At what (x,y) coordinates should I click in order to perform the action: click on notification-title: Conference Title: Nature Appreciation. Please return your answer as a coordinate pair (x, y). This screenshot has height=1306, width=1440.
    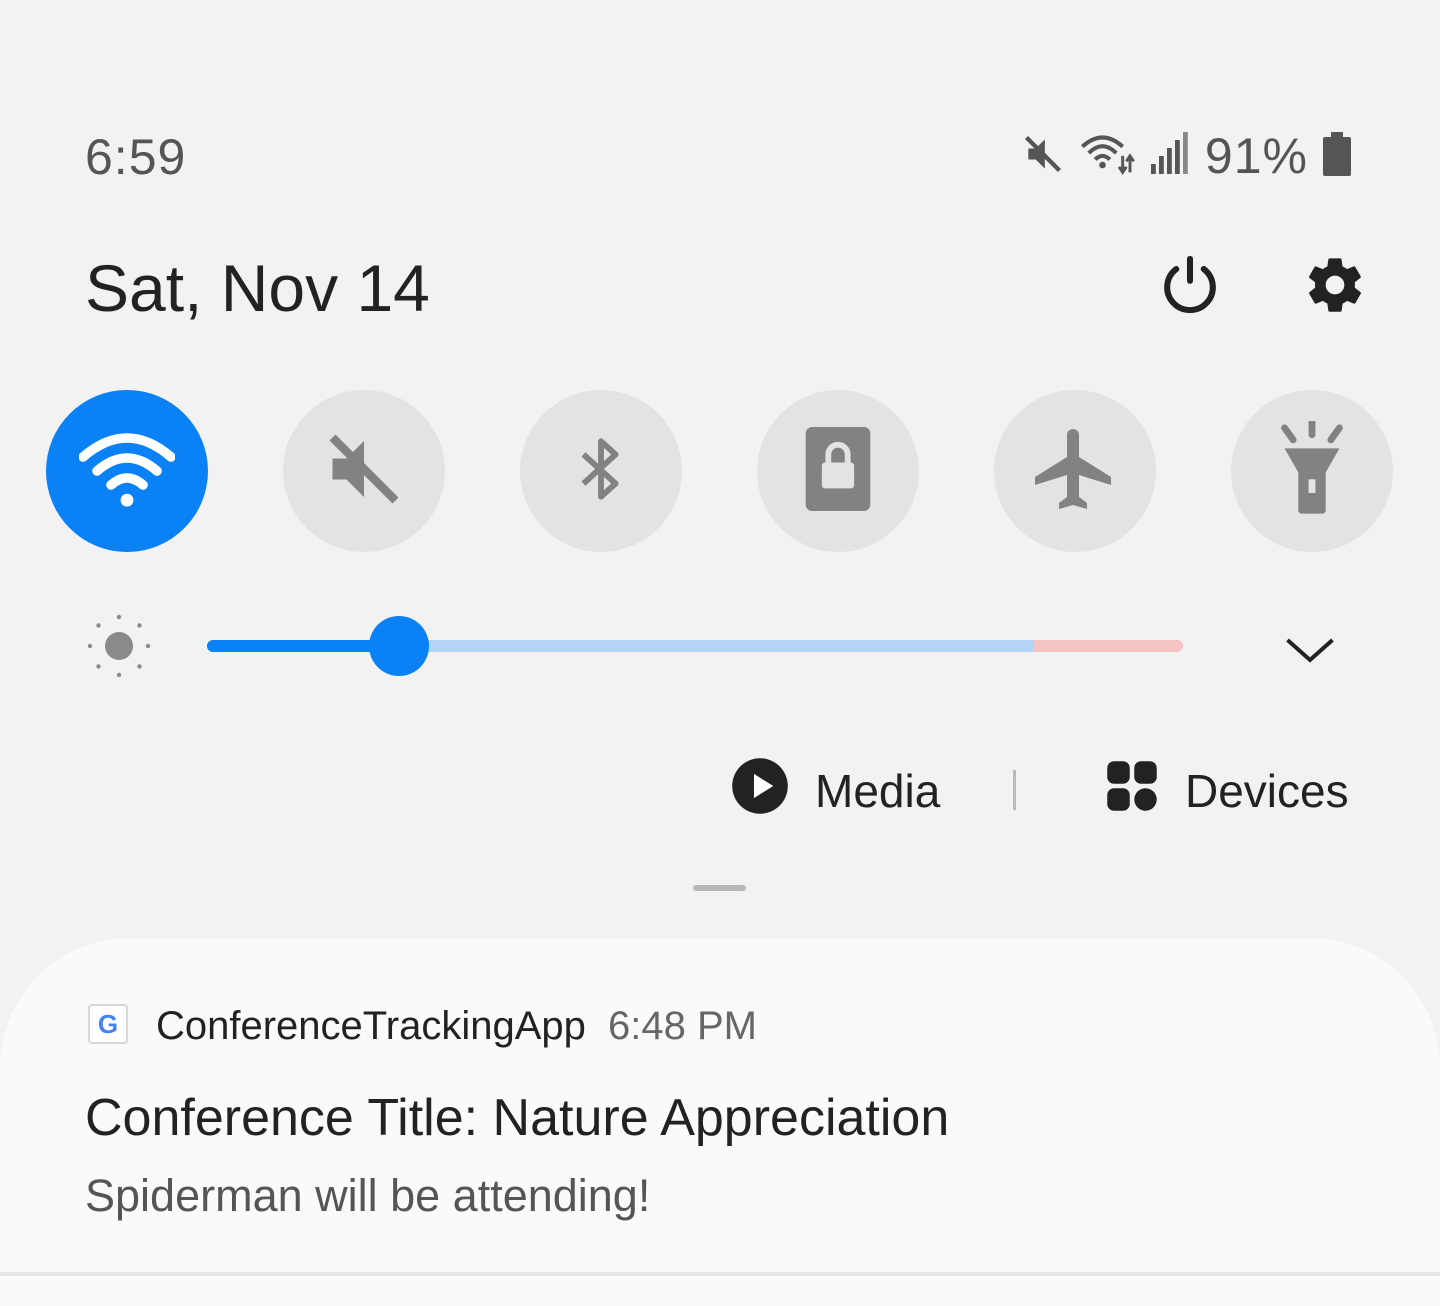
    Looking at the image, I should click on (517, 1118).